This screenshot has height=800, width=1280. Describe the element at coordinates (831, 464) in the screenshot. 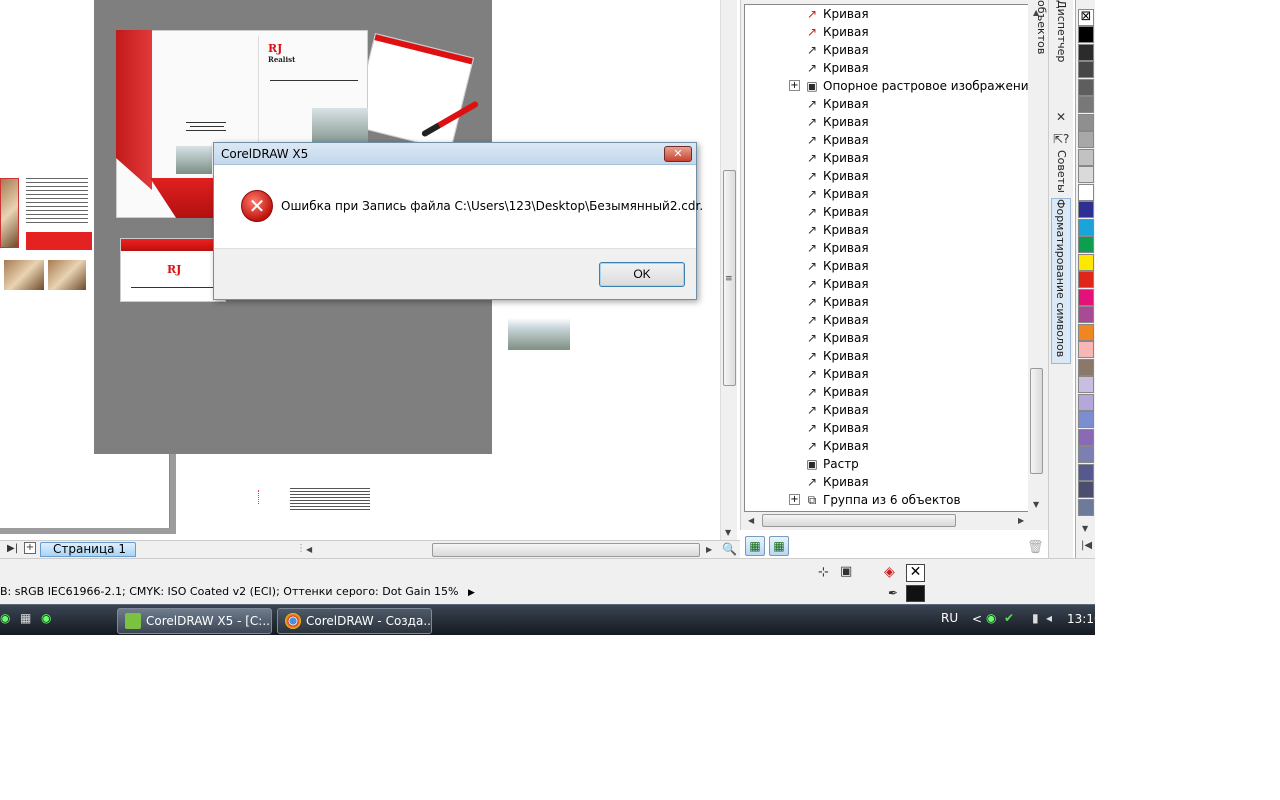

I see `tree-row: ▣ Растр` at that location.